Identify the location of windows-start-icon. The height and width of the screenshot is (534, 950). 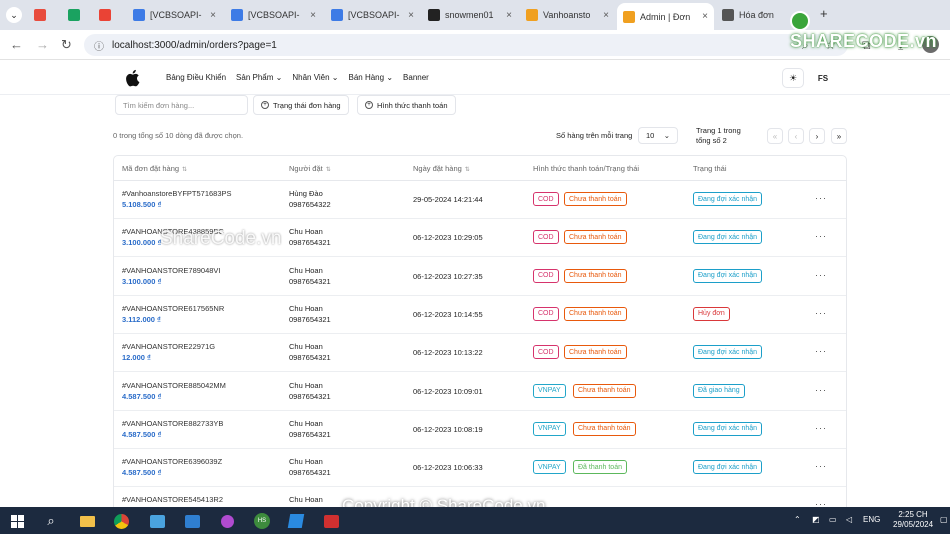
(17, 521).